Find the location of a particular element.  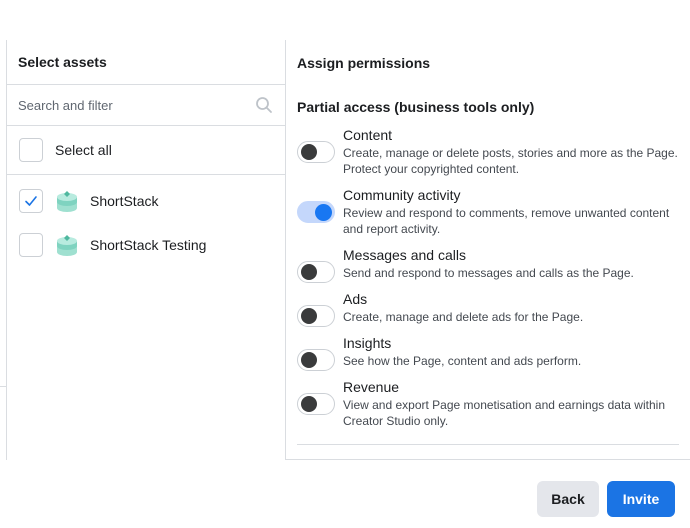

insights-toggle is located at coordinates (316, 360).